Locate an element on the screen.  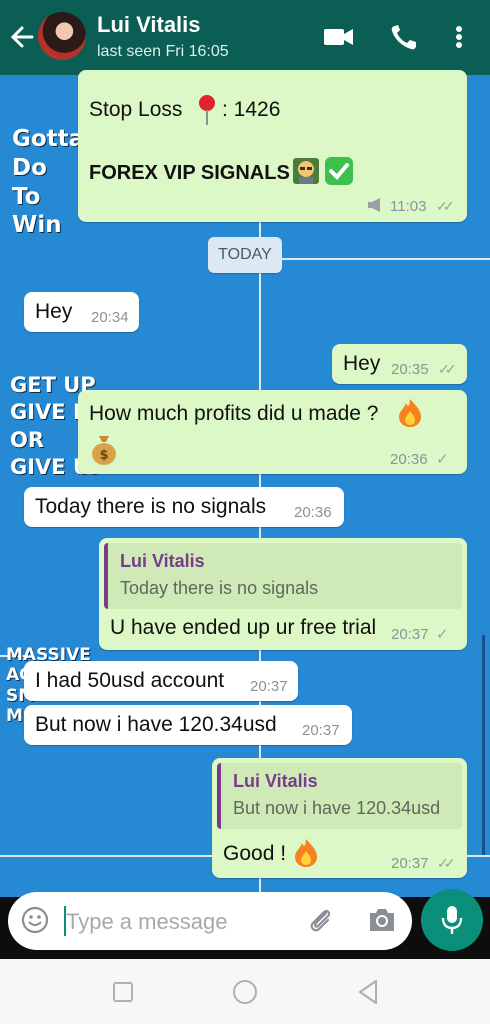
message-time: 11:03 is located at coordinates (408, 206).